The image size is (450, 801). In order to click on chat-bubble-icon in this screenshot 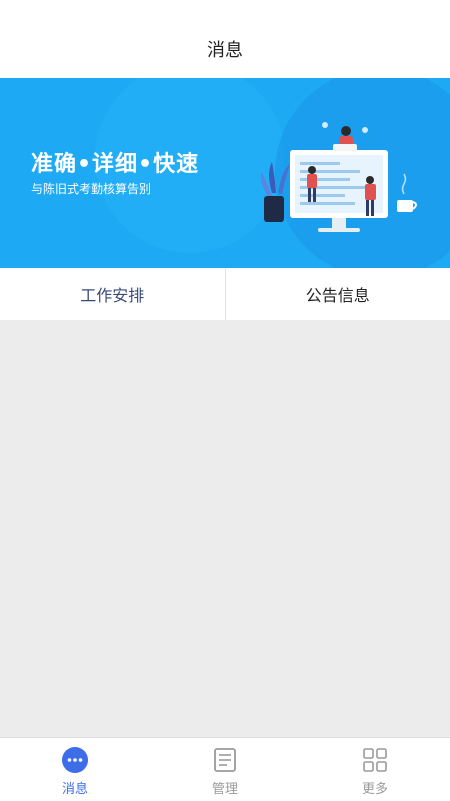, I will do `click(75, 760)`.